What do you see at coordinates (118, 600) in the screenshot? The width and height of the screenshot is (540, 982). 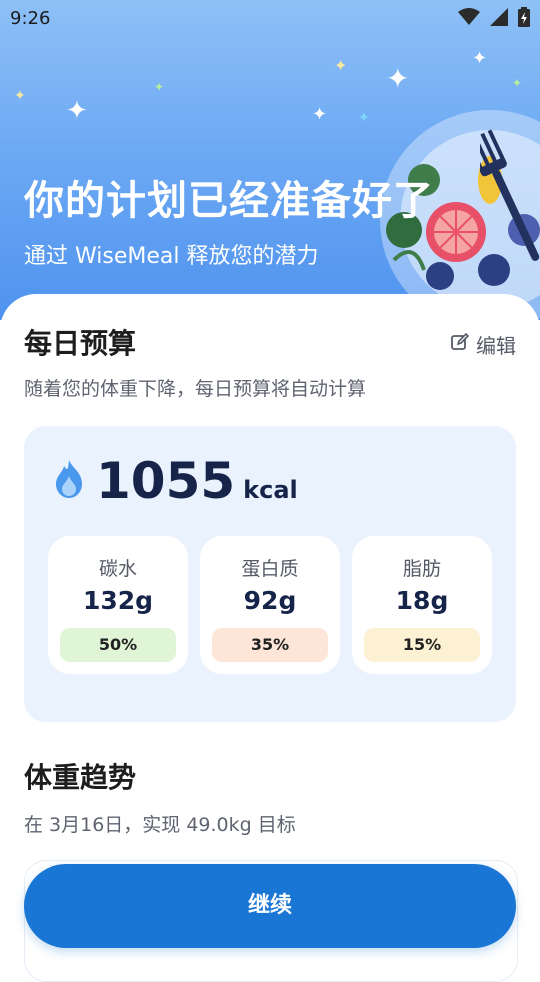 I see `macro-value: 132g` at bounding box center [118, 600].